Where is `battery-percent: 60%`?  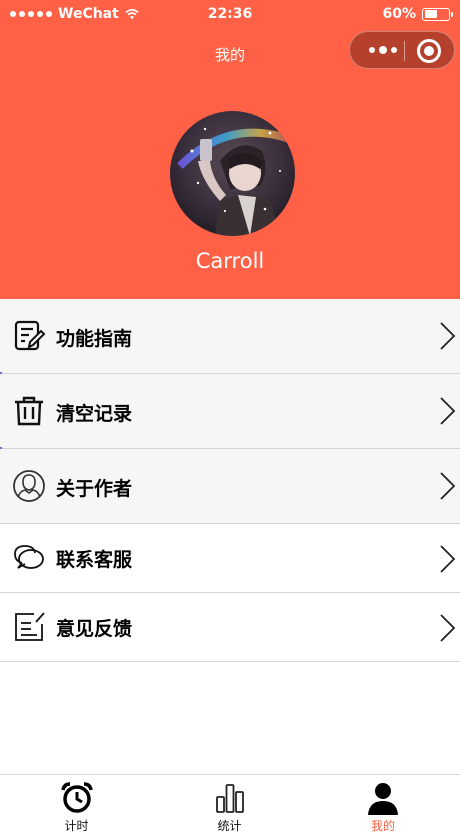 battery-percent: 60% is located at coordinates (399, 14).